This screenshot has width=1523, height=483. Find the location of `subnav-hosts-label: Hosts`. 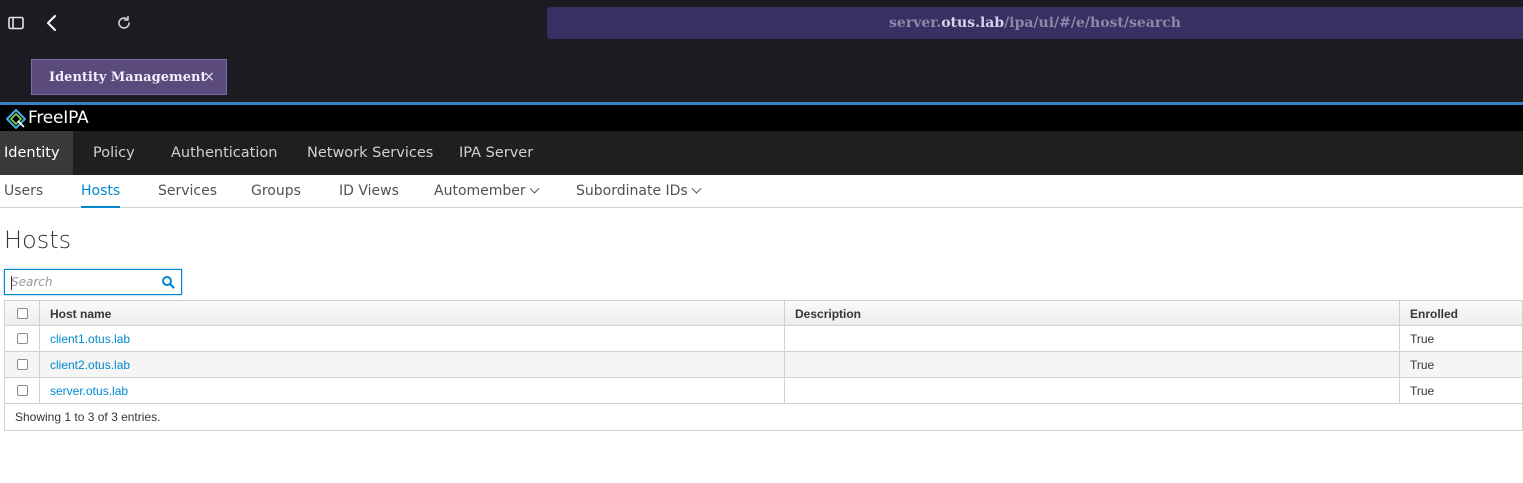

subnav-hosts-label: Hosts is located at coordinates (101, 190).